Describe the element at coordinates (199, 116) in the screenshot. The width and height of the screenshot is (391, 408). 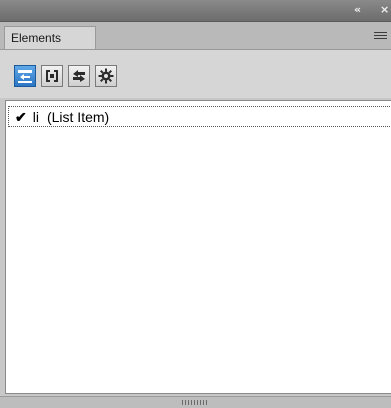
I see `list-item: ✔ li (List Item)` at that location.